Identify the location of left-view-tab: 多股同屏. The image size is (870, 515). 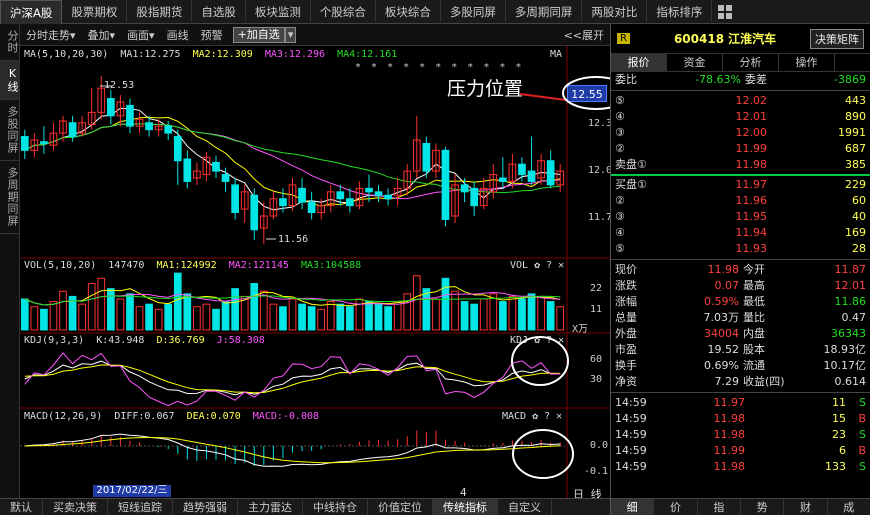
(10, 130).